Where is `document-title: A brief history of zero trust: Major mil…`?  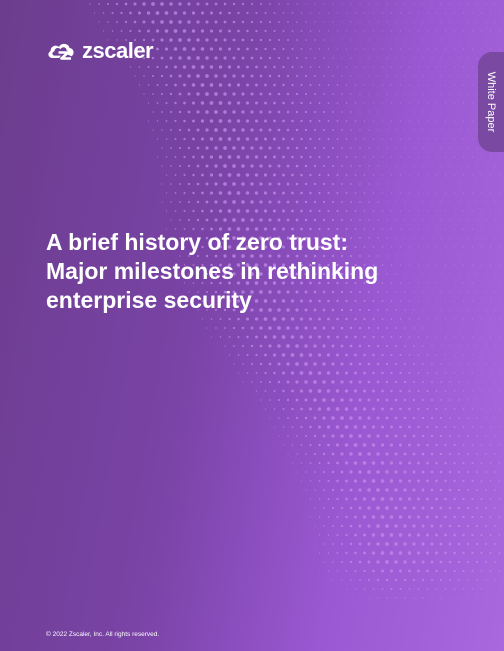 document-title: A brief history of zero trust: Major mil… is located at coordinates (246, 271).